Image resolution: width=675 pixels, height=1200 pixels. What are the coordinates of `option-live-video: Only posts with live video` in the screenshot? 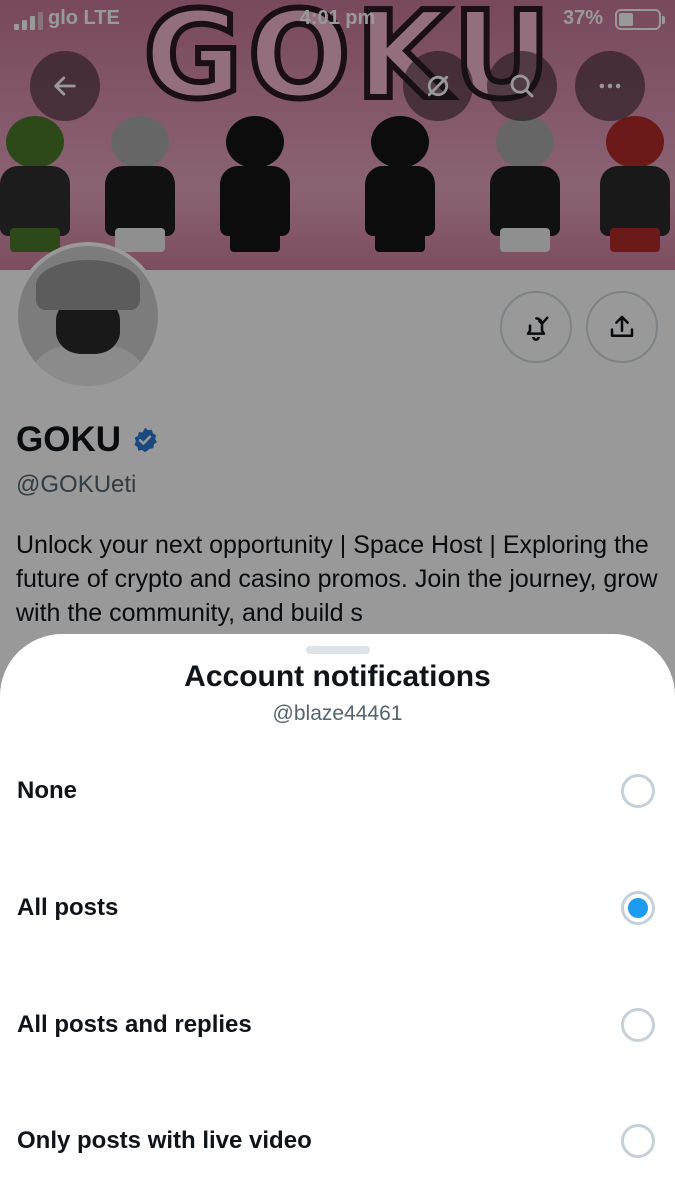 It's located at (337, 1141).